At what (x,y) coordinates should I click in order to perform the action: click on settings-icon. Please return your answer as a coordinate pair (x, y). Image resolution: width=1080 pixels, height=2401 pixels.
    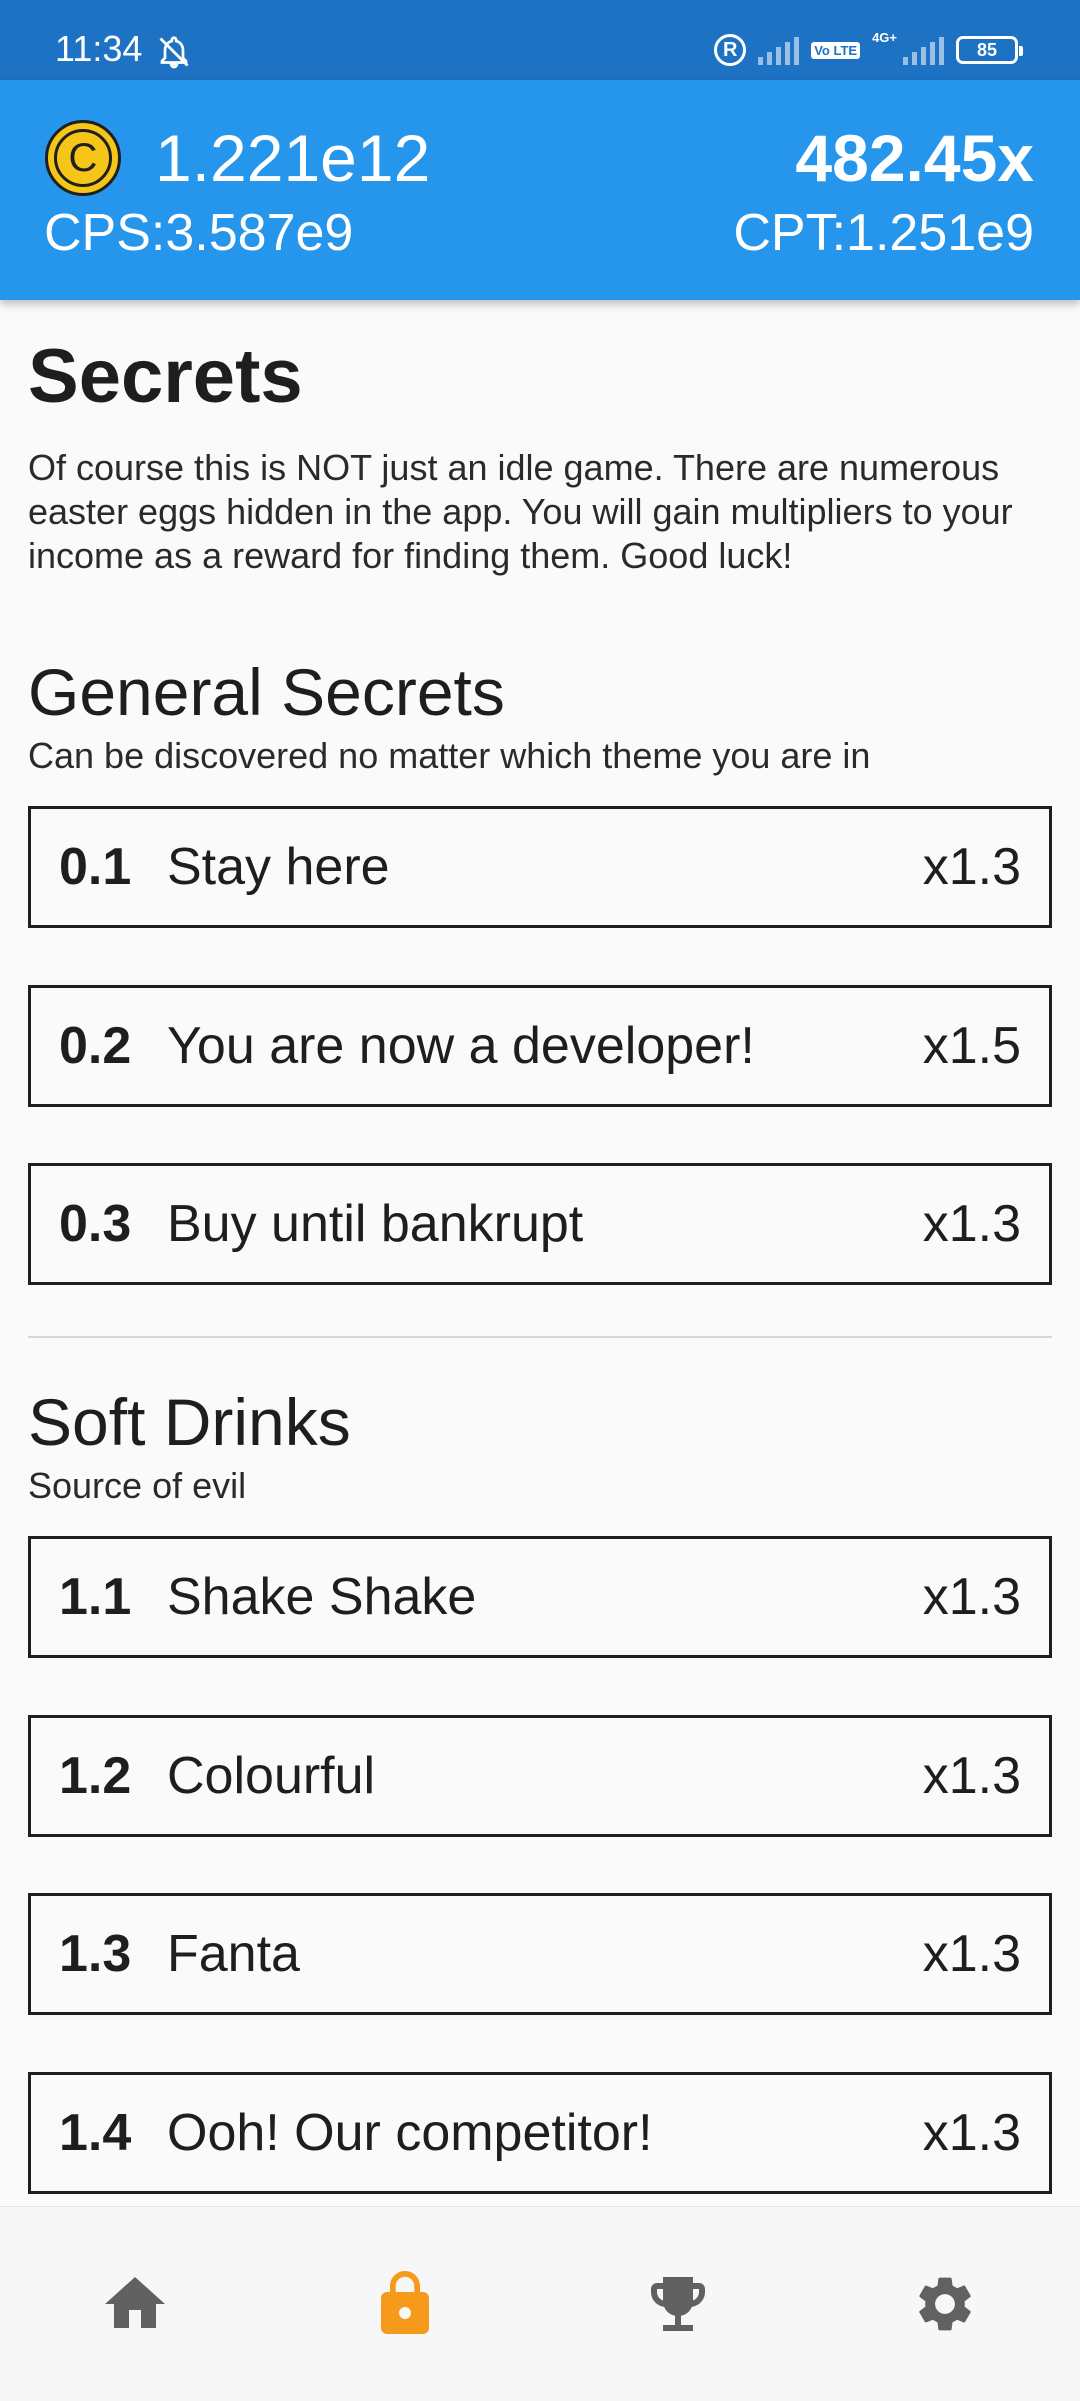
    Looking at the image, I should click on (945, 2304).